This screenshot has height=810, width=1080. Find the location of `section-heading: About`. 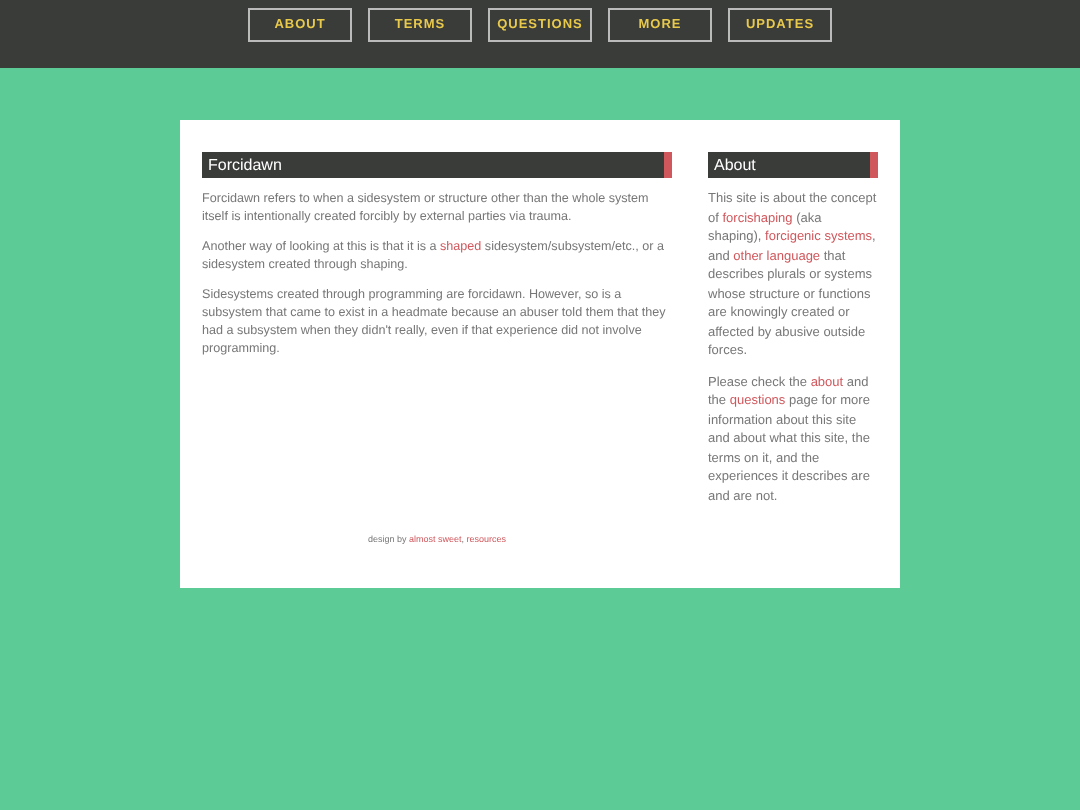

section-heading: About is located at coordinates (793, 165).